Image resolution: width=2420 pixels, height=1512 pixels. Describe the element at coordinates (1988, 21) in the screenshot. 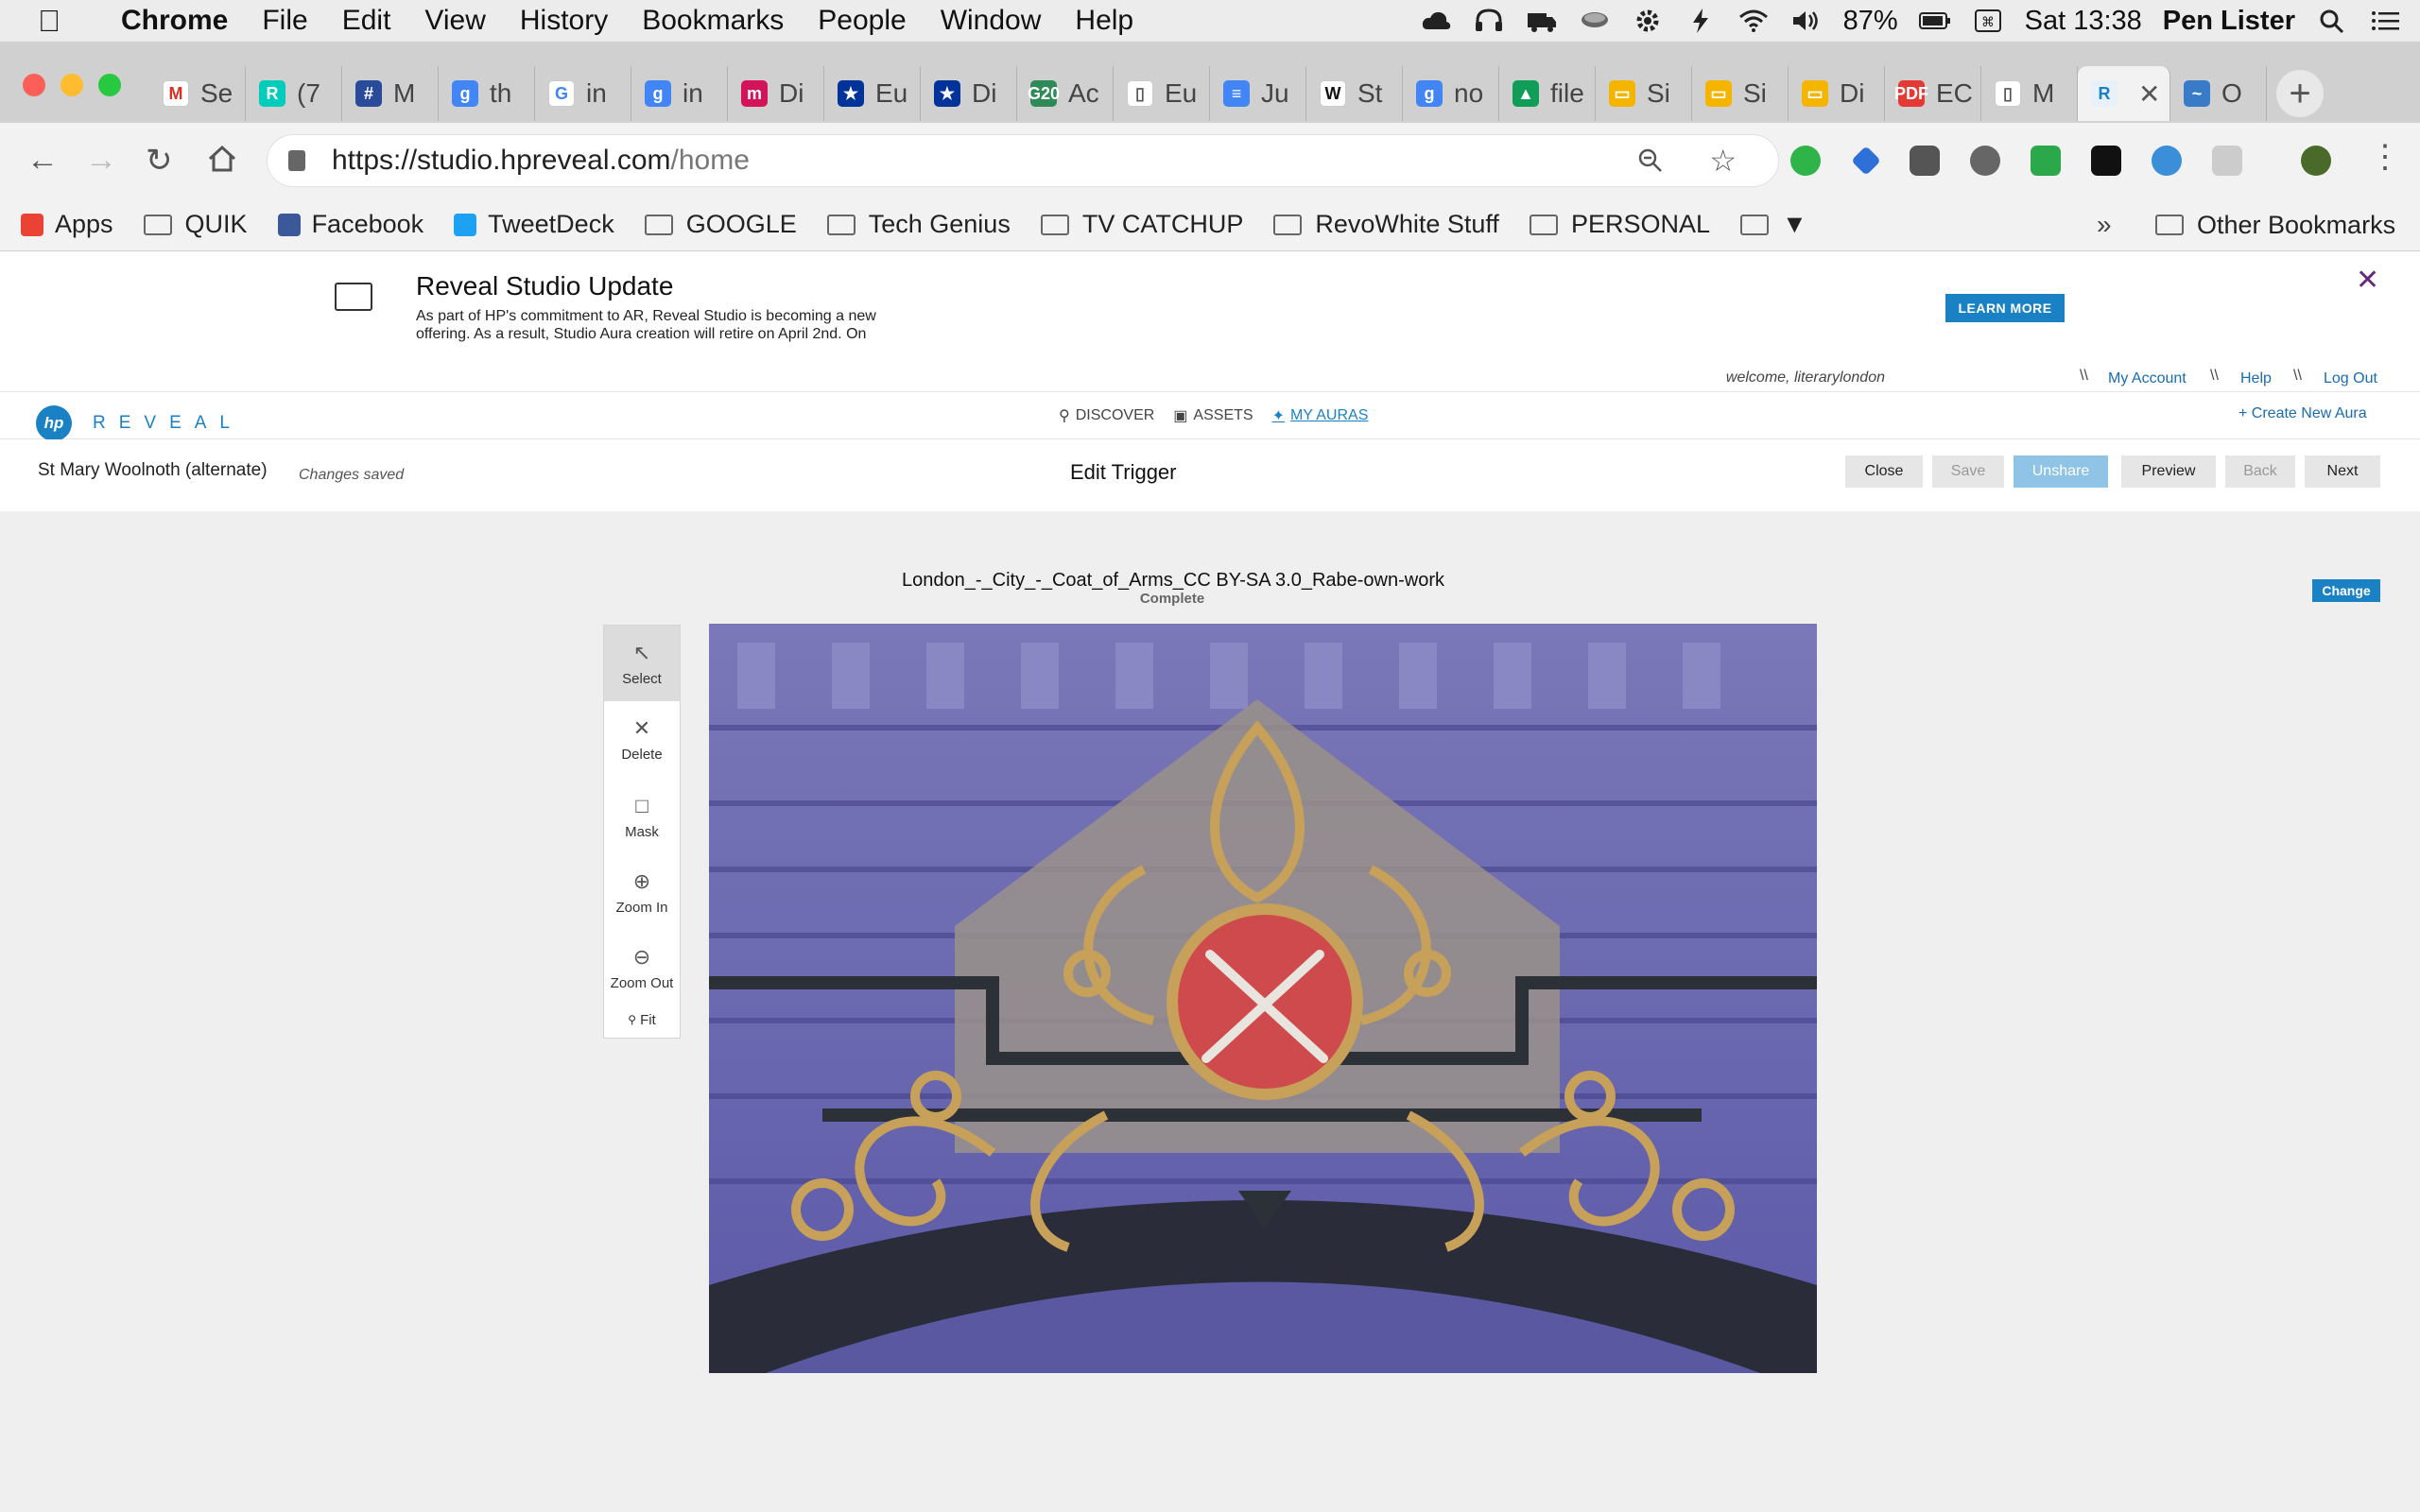

I see `keyboard-icon: ⌘` at that location.